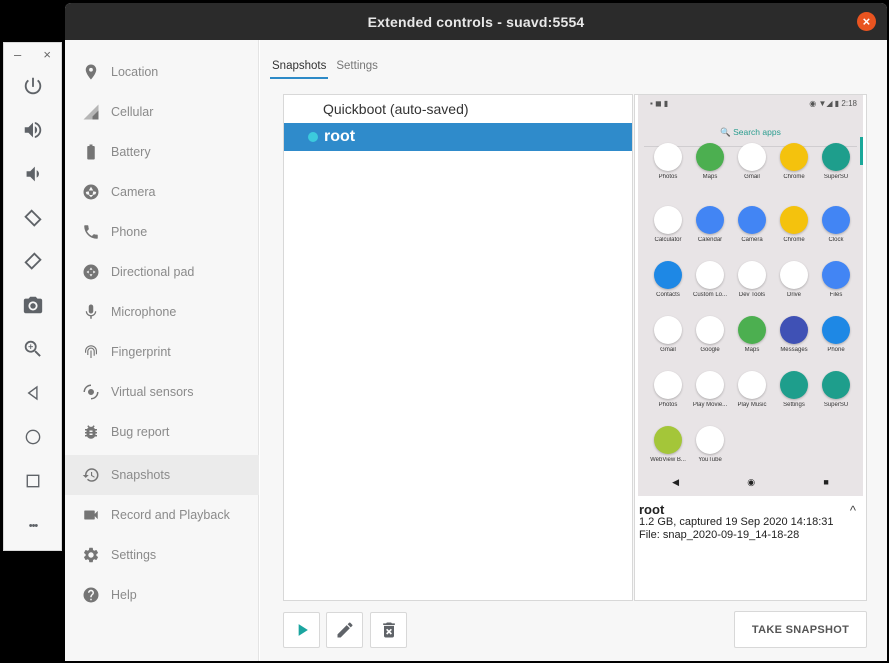 The height and width of the screenshot is (663, 889). I want to click on power-button, so click(33, 86).